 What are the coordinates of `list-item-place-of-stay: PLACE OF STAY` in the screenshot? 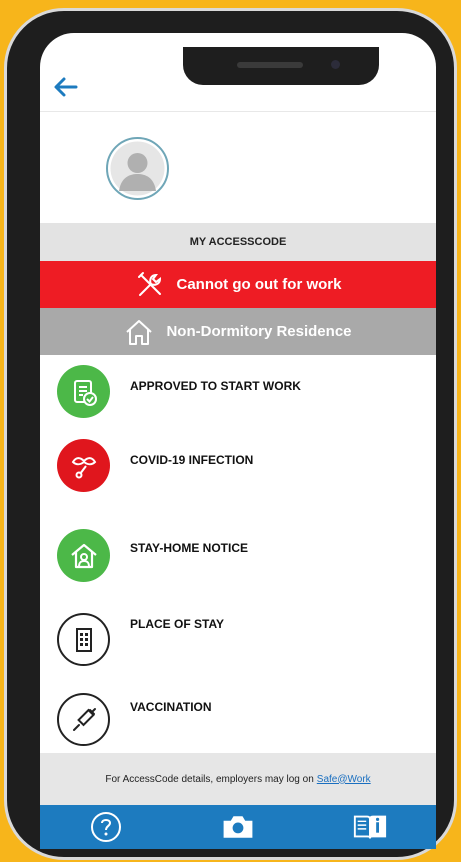 It's located at (238, 648).